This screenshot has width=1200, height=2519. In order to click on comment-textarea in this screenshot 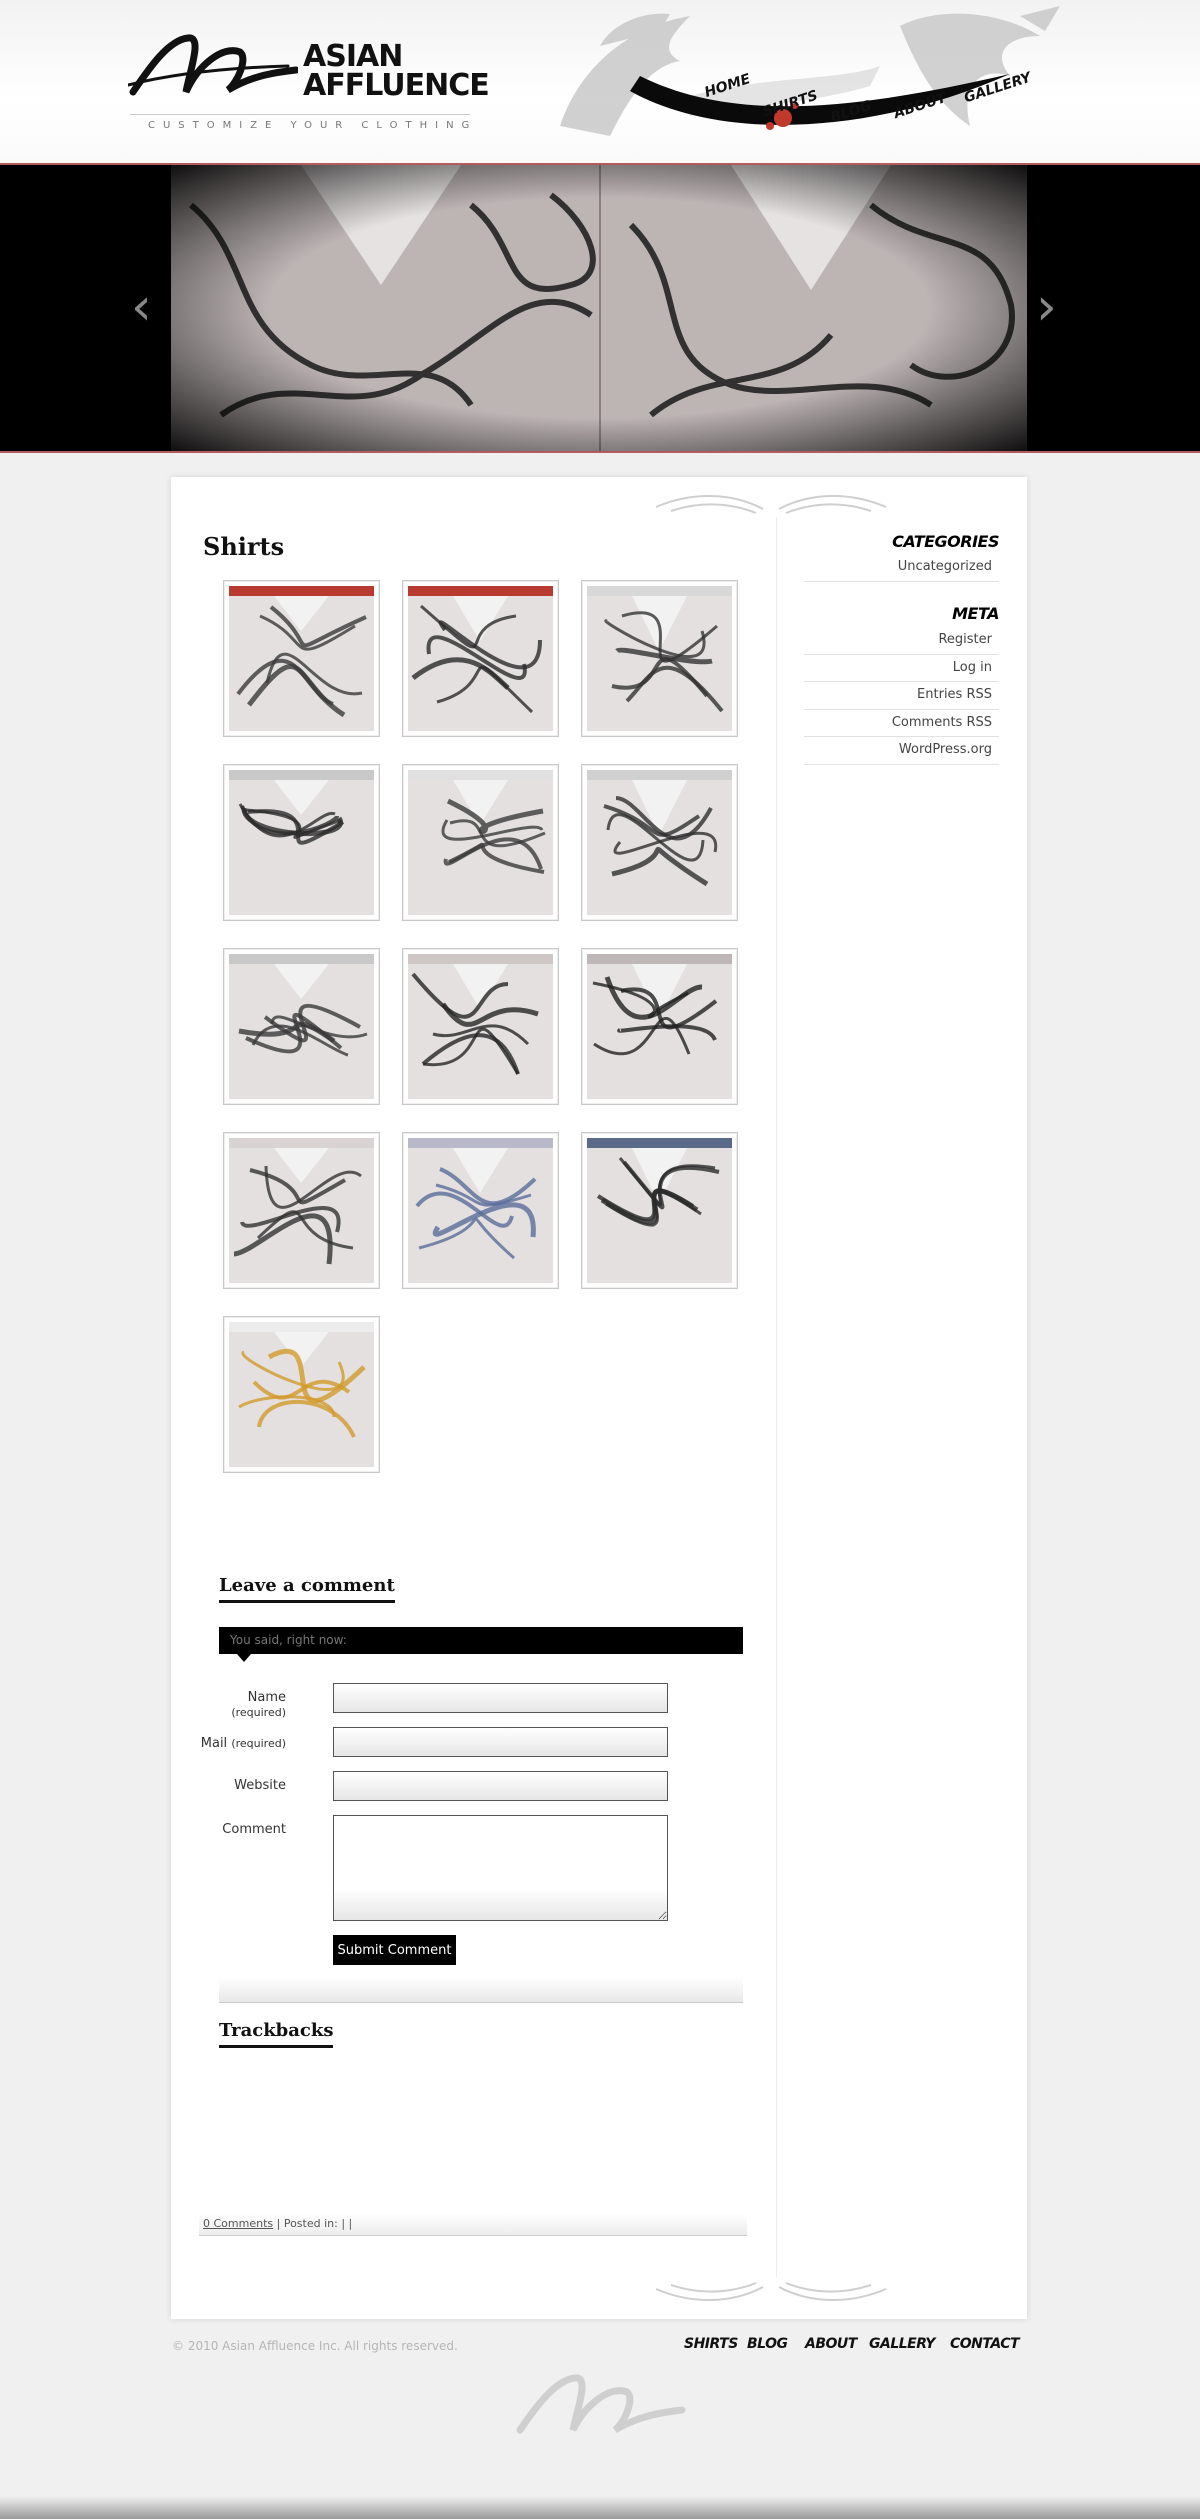, I will do `click(500, 1868)`.